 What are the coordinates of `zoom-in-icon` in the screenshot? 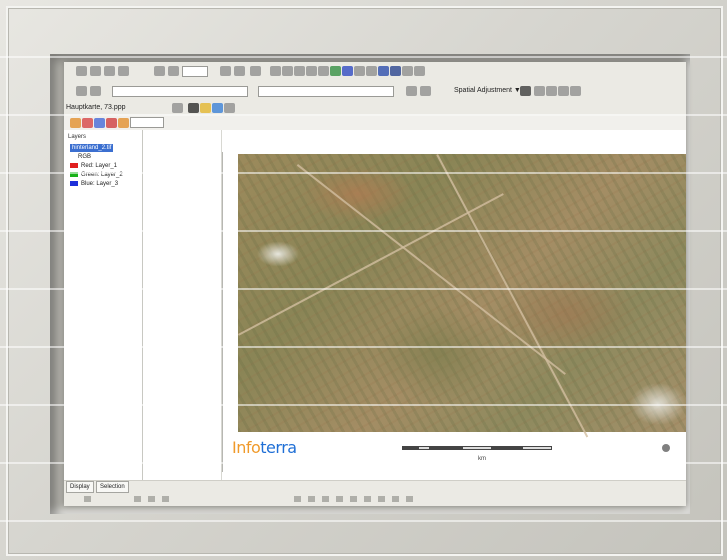 It's located at (275, 71).